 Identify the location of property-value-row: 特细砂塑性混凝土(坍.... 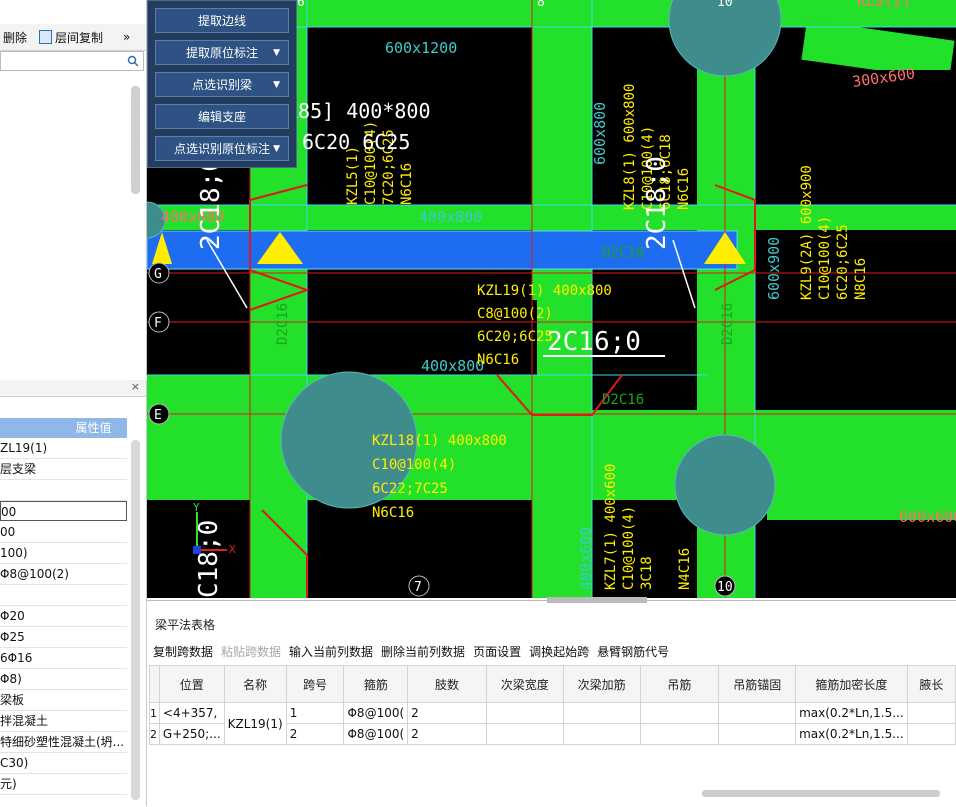
(63, 742).